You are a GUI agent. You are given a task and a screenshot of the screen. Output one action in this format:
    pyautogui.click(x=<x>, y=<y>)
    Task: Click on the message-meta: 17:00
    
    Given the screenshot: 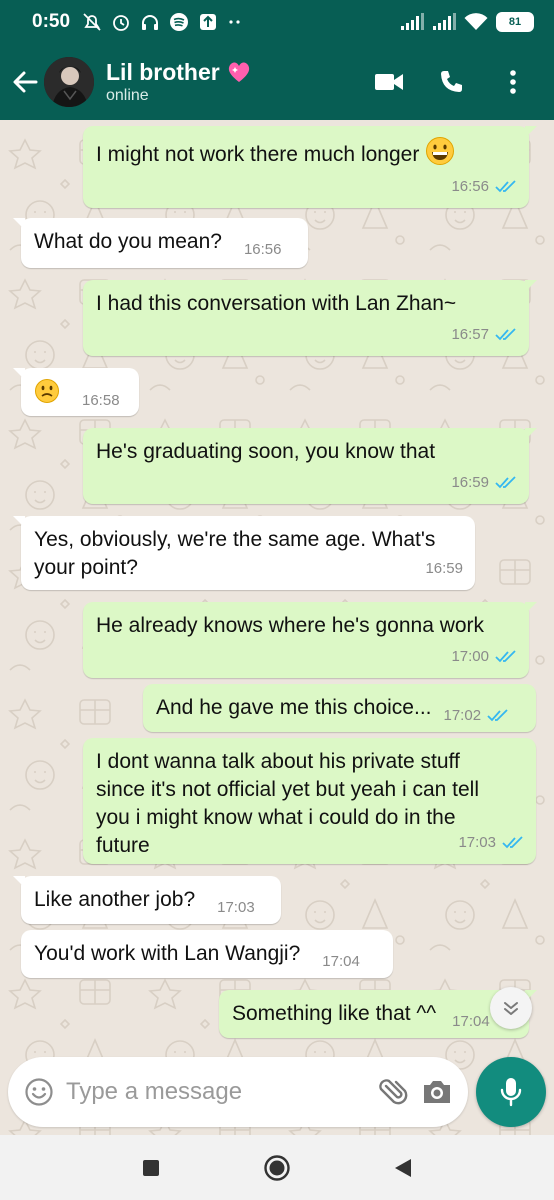 What is the action you would take?
    pyautogui.click(x=484, y=657)
    